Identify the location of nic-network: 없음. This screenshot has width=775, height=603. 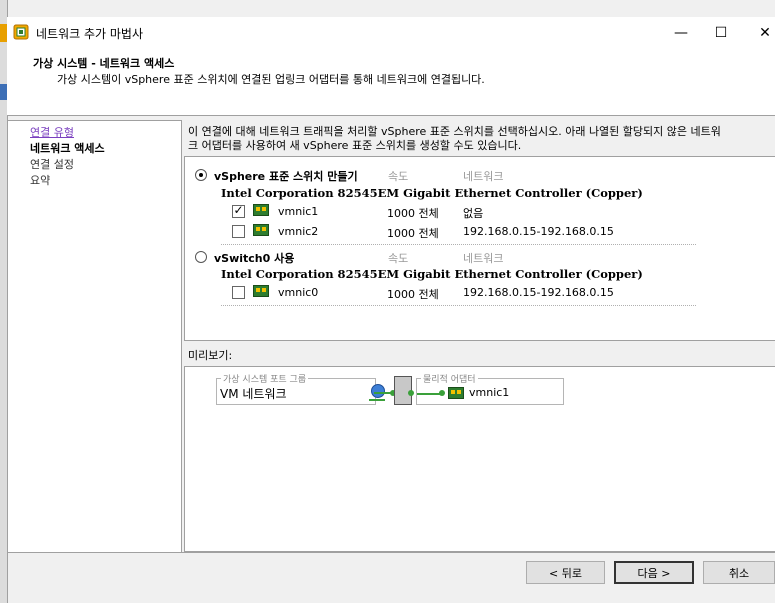
(473, 213).